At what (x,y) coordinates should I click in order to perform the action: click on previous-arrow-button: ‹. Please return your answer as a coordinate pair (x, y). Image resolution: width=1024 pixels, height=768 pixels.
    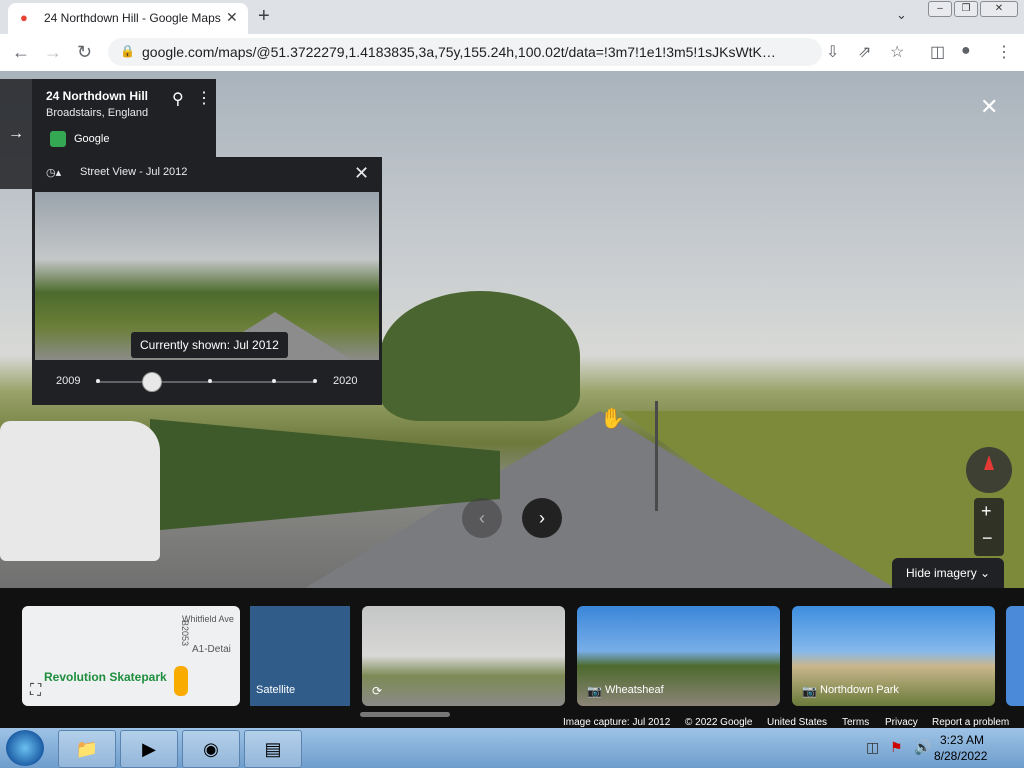
    Looking at the image, I should click on (482, 518).